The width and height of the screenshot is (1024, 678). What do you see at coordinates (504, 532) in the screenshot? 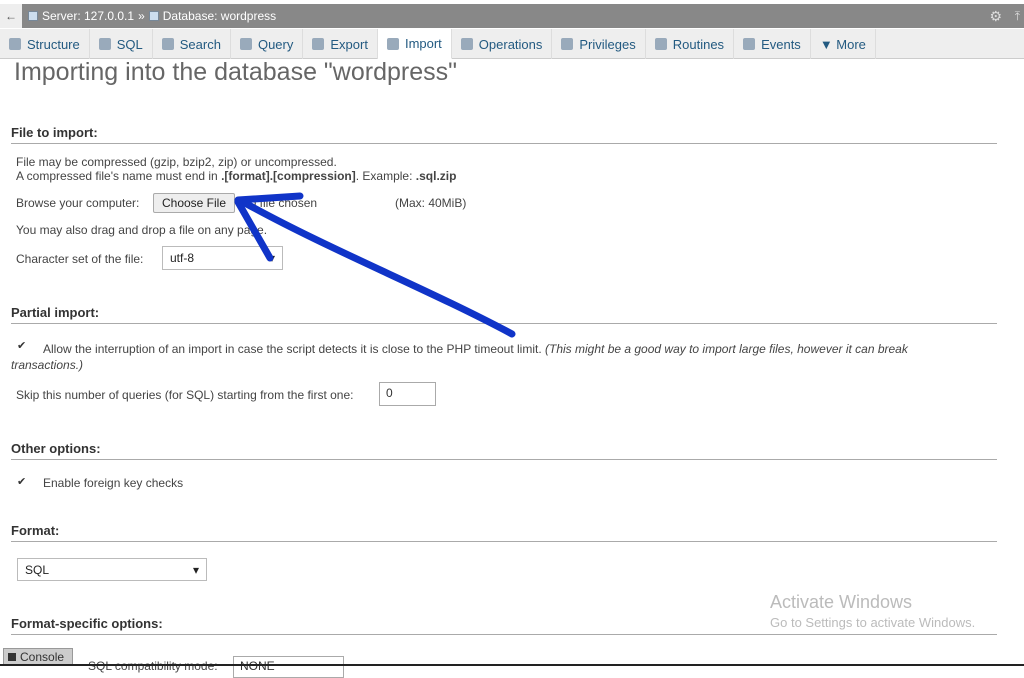
I see `section-format: Format:` at bounding box center [504, 532].